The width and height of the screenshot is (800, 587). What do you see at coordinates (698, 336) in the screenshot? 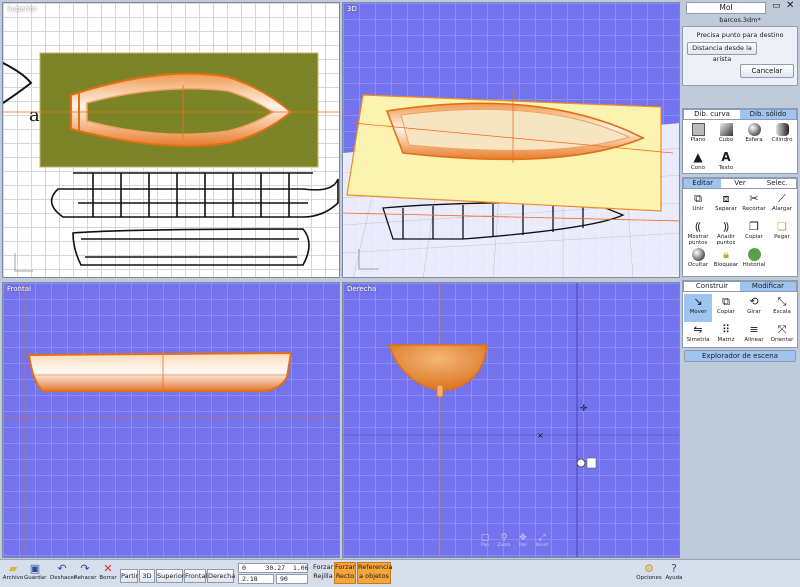
I see `tool-mirror: ⇋ Simetría` at bounding box center [698, 336].